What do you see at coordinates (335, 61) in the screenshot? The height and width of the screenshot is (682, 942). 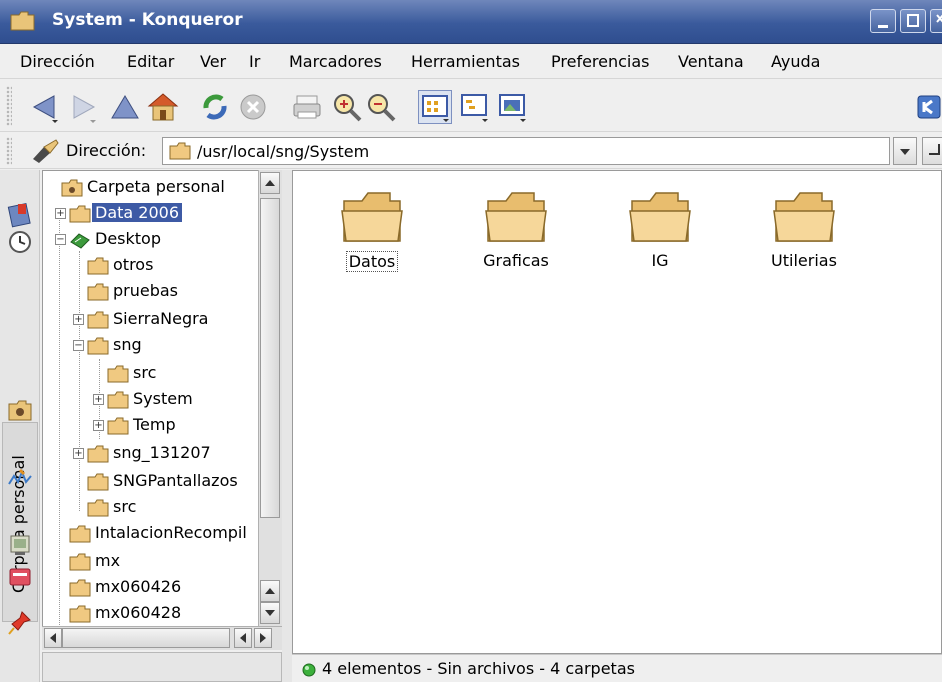 I see `menu-marcadores: Marcadores` at bounding box center [335, 61].